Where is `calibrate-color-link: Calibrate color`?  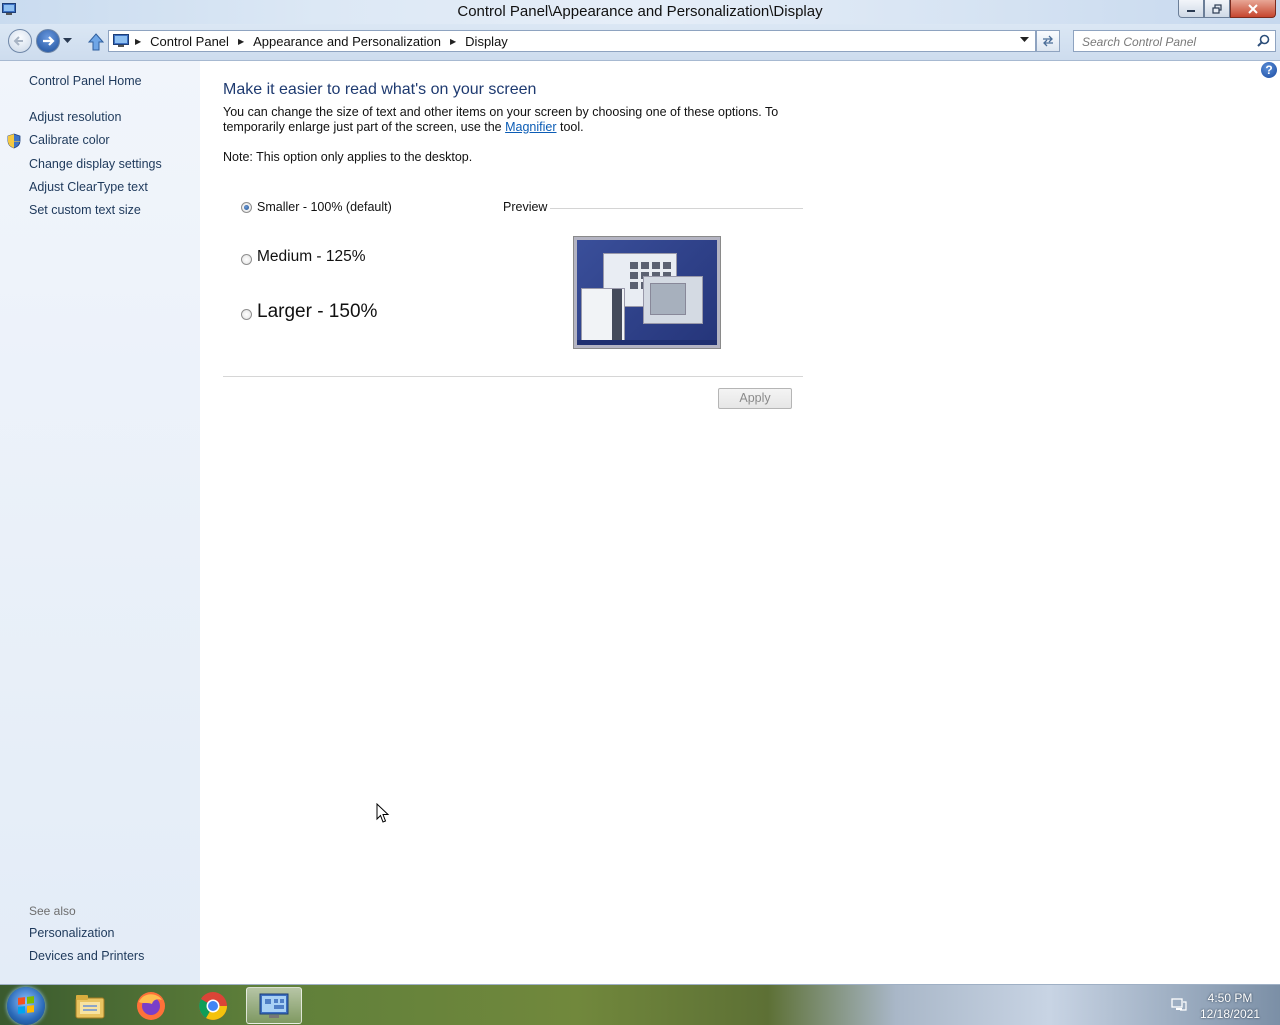 calibrate-color-link: Calibrate color is located at coordinates (69, 140).